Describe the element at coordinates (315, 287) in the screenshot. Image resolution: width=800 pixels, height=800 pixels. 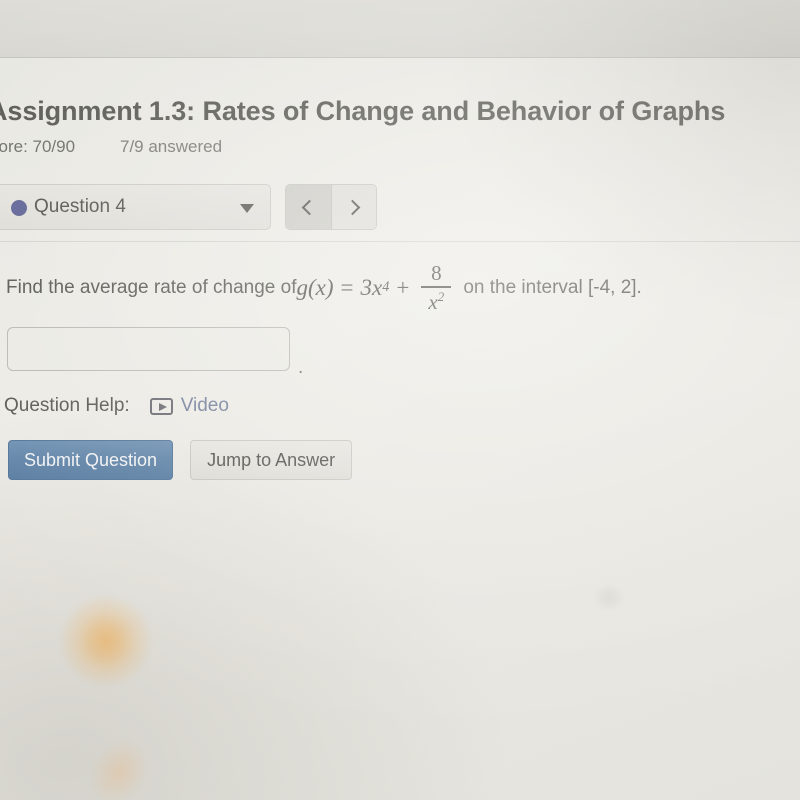
I see `function-name: g(x)` at that location.